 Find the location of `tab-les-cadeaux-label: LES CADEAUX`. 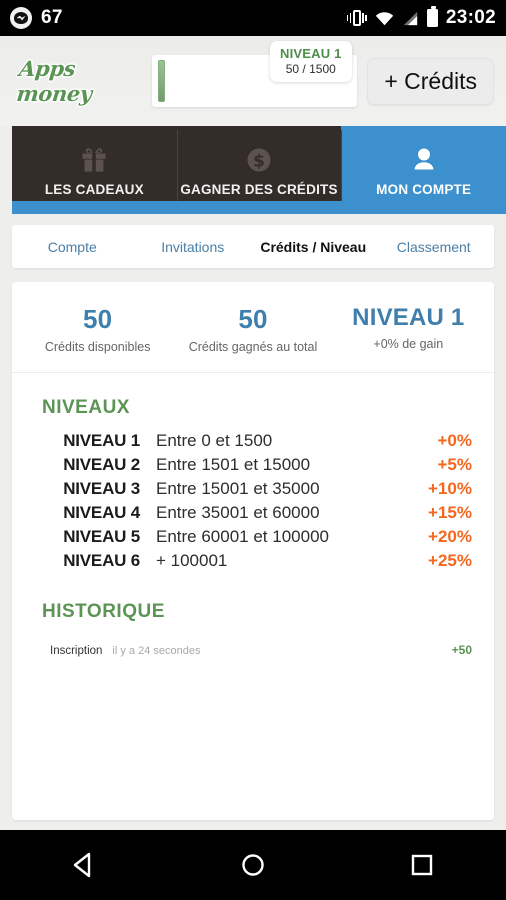

tab-les-cadeaux-label: LES CADEAUX is located at coordinates (94, 189).